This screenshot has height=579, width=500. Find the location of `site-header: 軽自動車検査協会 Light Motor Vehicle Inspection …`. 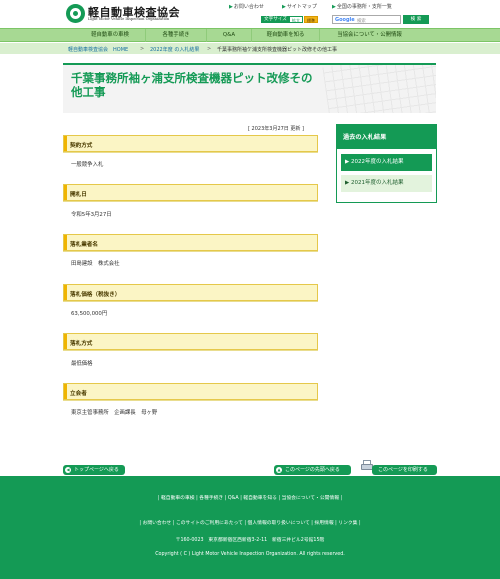

site-header: 軽自動車検査協会 Light Motor Vehicle Inspection … is located at coordinates (250, 14).